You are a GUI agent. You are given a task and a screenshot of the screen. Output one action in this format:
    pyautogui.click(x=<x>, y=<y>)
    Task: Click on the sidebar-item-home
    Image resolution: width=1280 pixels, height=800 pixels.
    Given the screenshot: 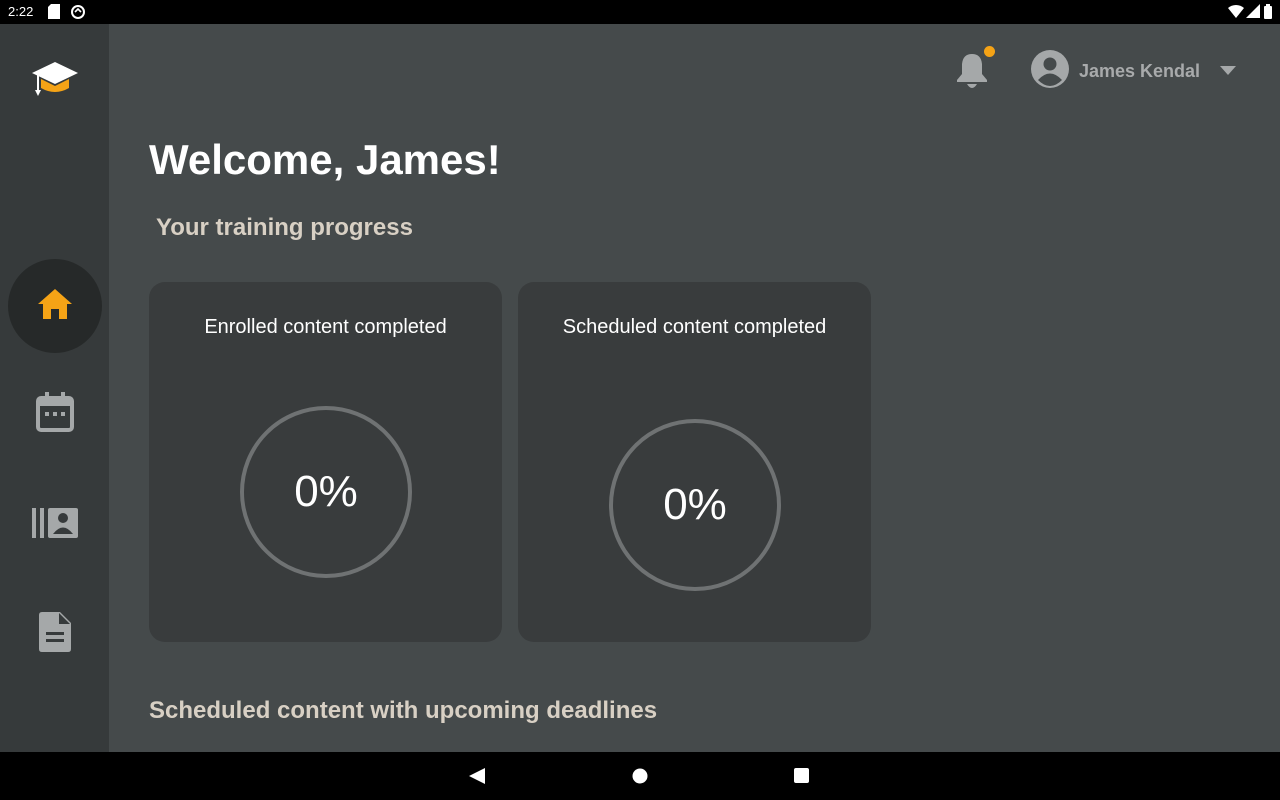 What is the action you would take?
    pyautogui.click(x=55, y=306)
    